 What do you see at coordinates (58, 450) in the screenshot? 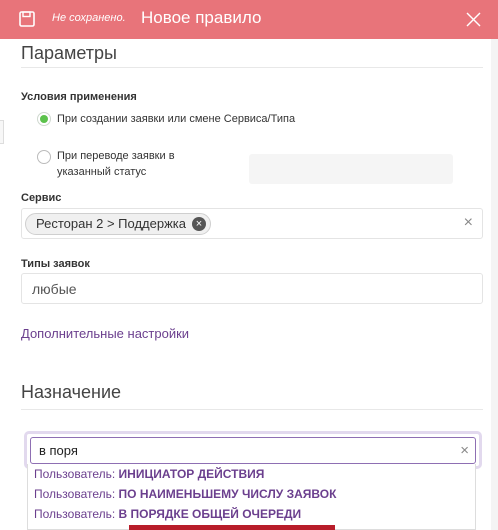
I see `search-text: в поря` at bounding box center [58, 450].